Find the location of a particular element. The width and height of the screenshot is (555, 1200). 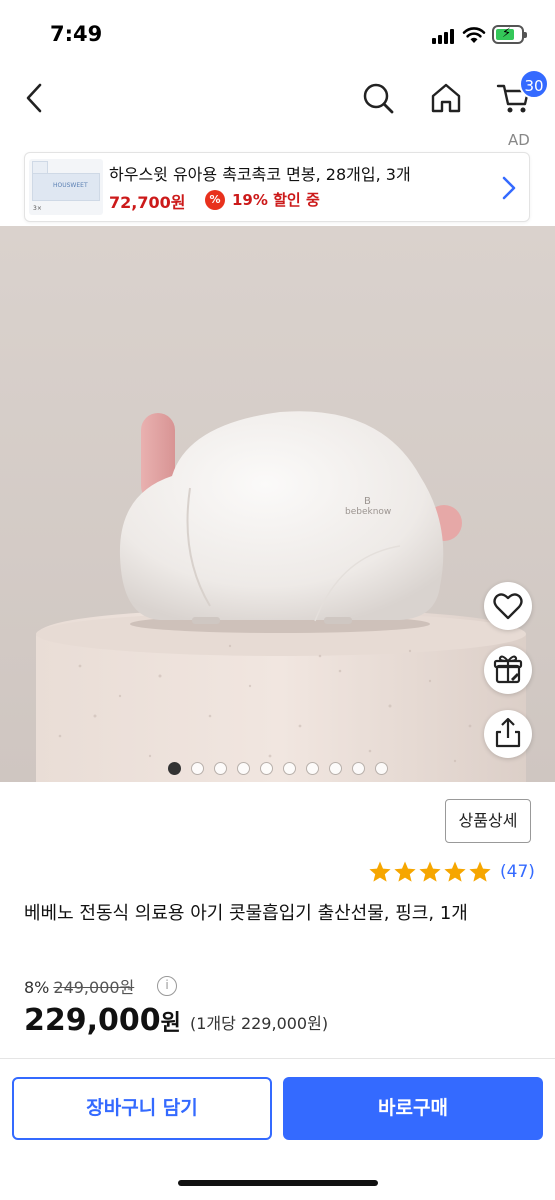

share-button is located at coordinates (508, 734).